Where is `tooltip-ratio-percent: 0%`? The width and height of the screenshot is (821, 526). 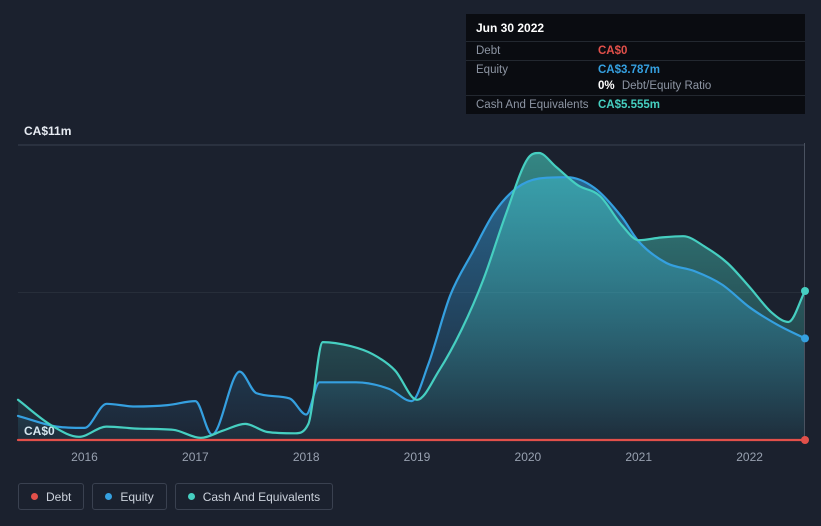
tooltip-ratio-percent: 0% is located at coordinates (606, 86).